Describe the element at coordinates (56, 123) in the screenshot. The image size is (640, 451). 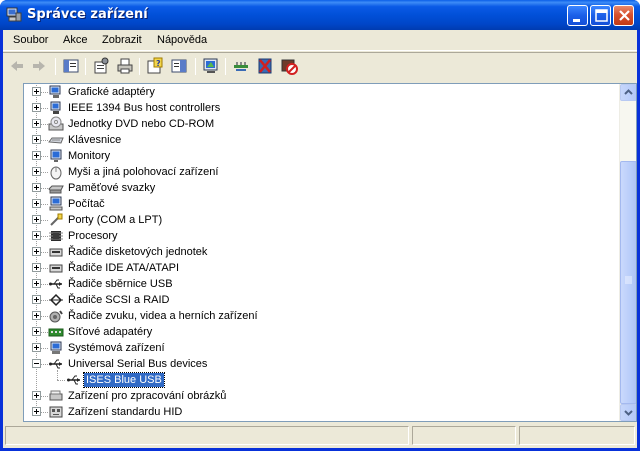
I see `cdrom-icon` at that location.